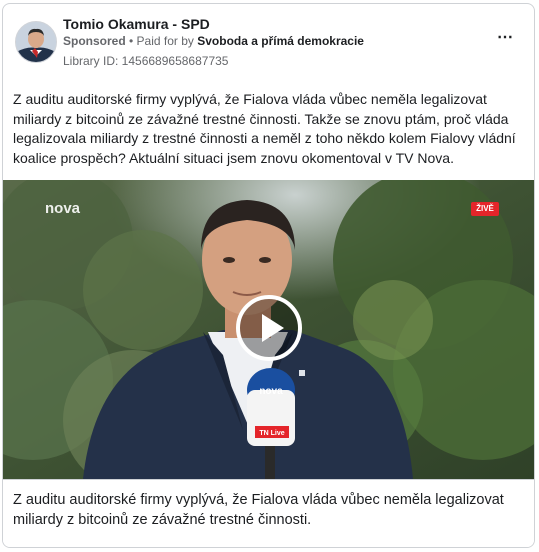 The image size is (539, 552). What do you see at coordinates (146, 61) in the screenshot?
I see `library-id: Library ID: 1456689658687735` at bounding box center [146, 61].